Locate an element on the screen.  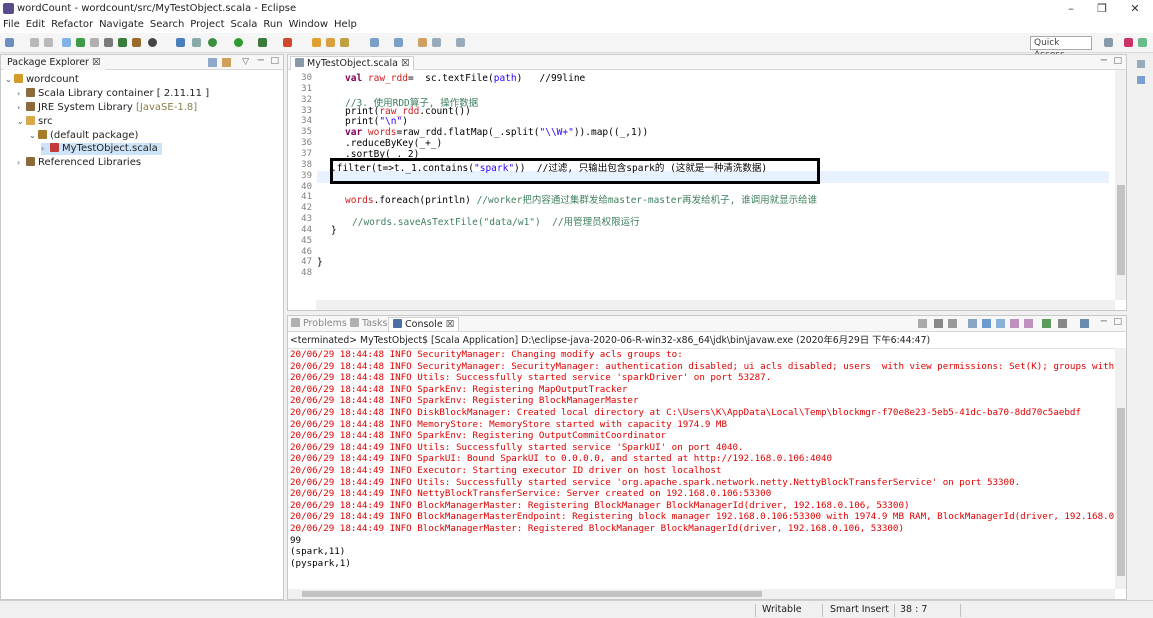
menu-edit: Edit is located at coordinates (35, 25).